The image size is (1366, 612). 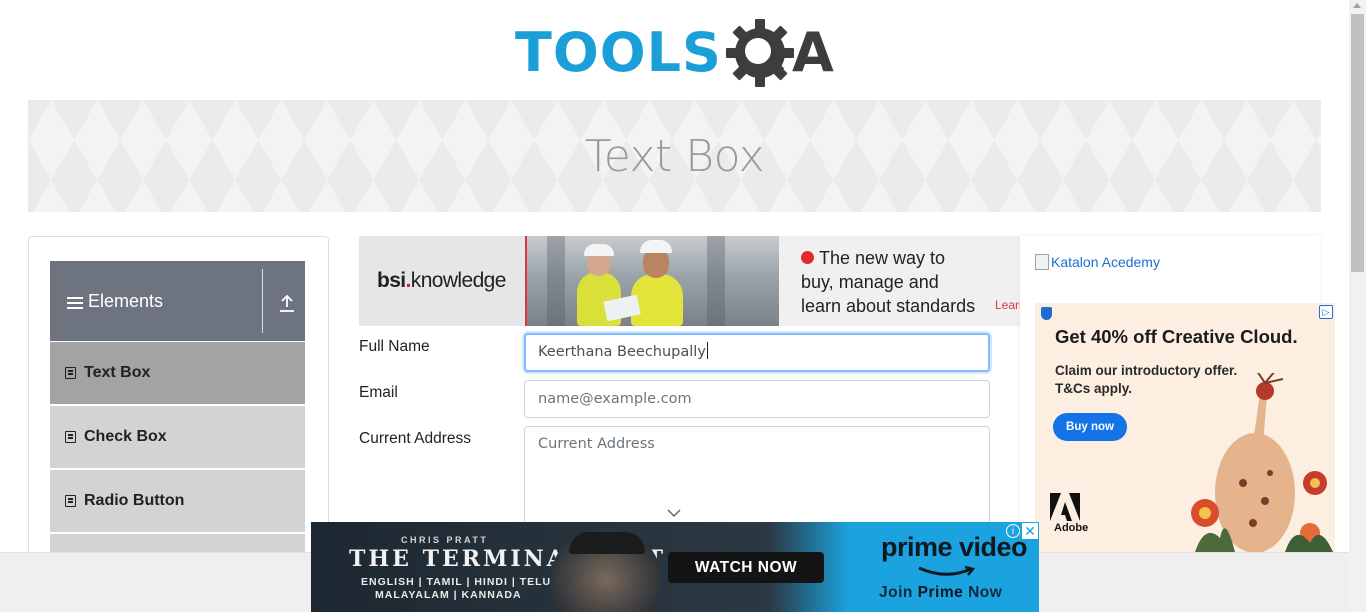 I want to click on full-name-label: Full Name, so click(x=394, y=346).